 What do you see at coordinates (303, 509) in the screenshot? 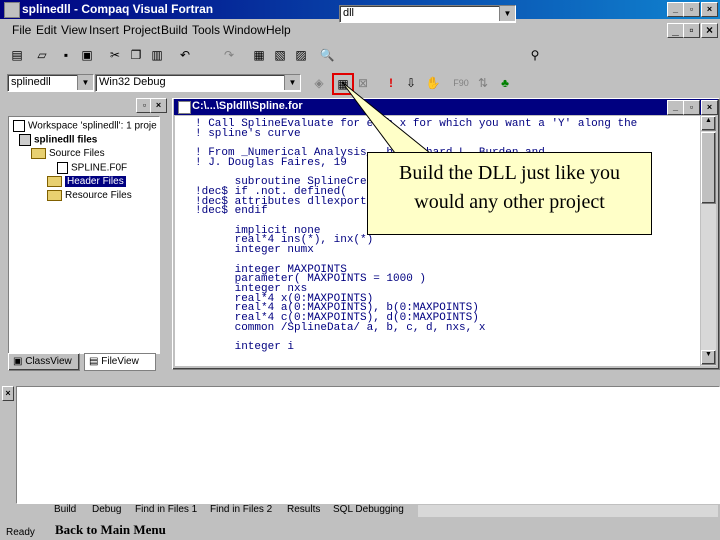
I see `tab-results: Results` at bounding box center [303, 509].